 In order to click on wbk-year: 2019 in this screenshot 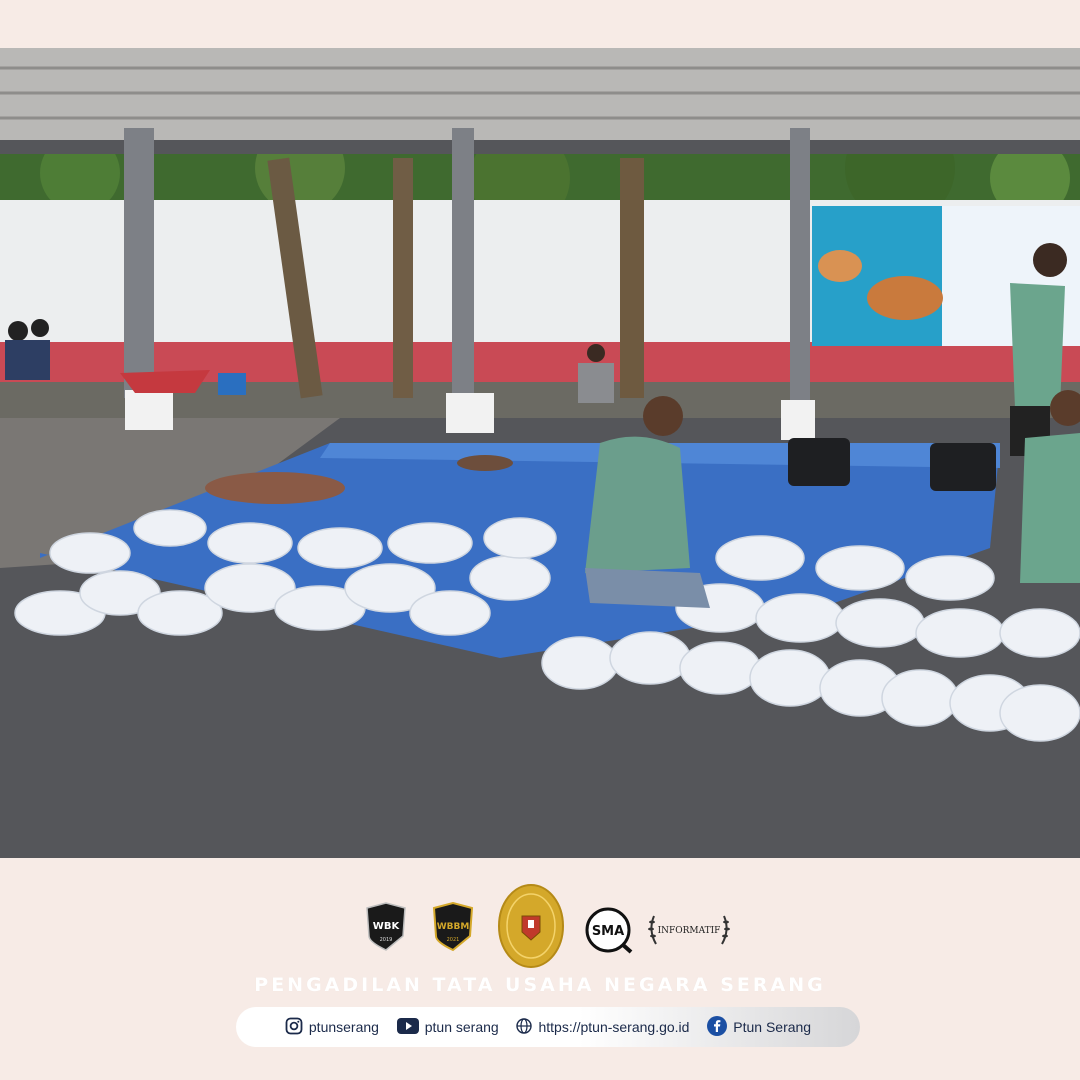, I will do `click(386, 940)`.